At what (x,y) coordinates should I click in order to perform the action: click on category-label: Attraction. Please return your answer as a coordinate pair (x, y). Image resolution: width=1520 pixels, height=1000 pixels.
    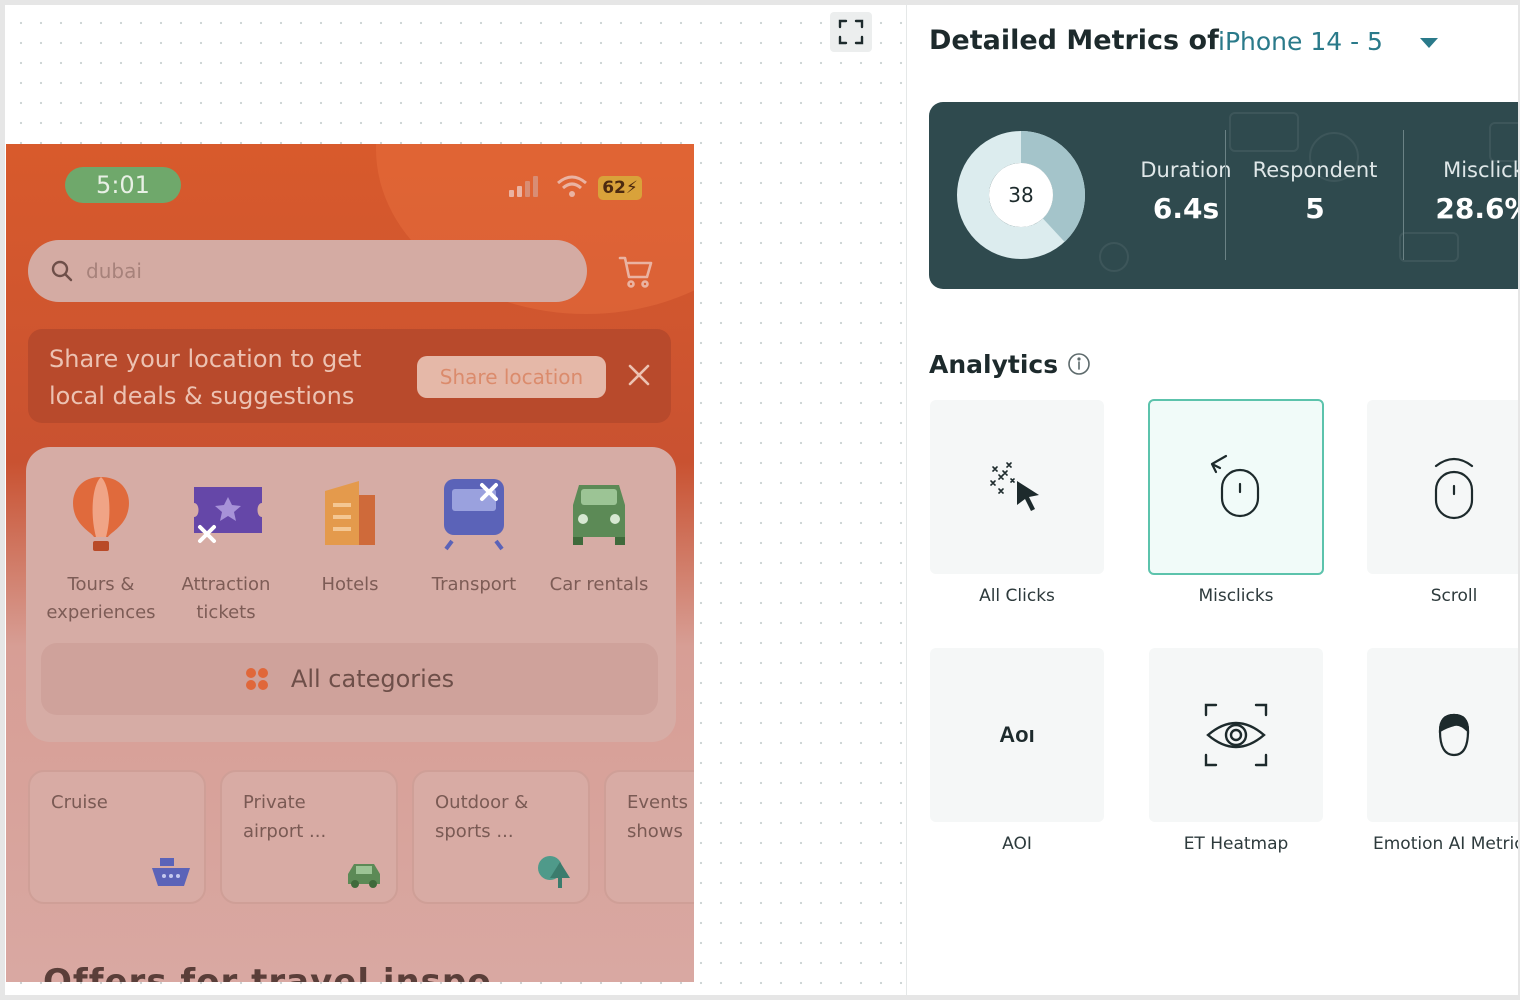
    Looking at the image, I should click on (226, 584).